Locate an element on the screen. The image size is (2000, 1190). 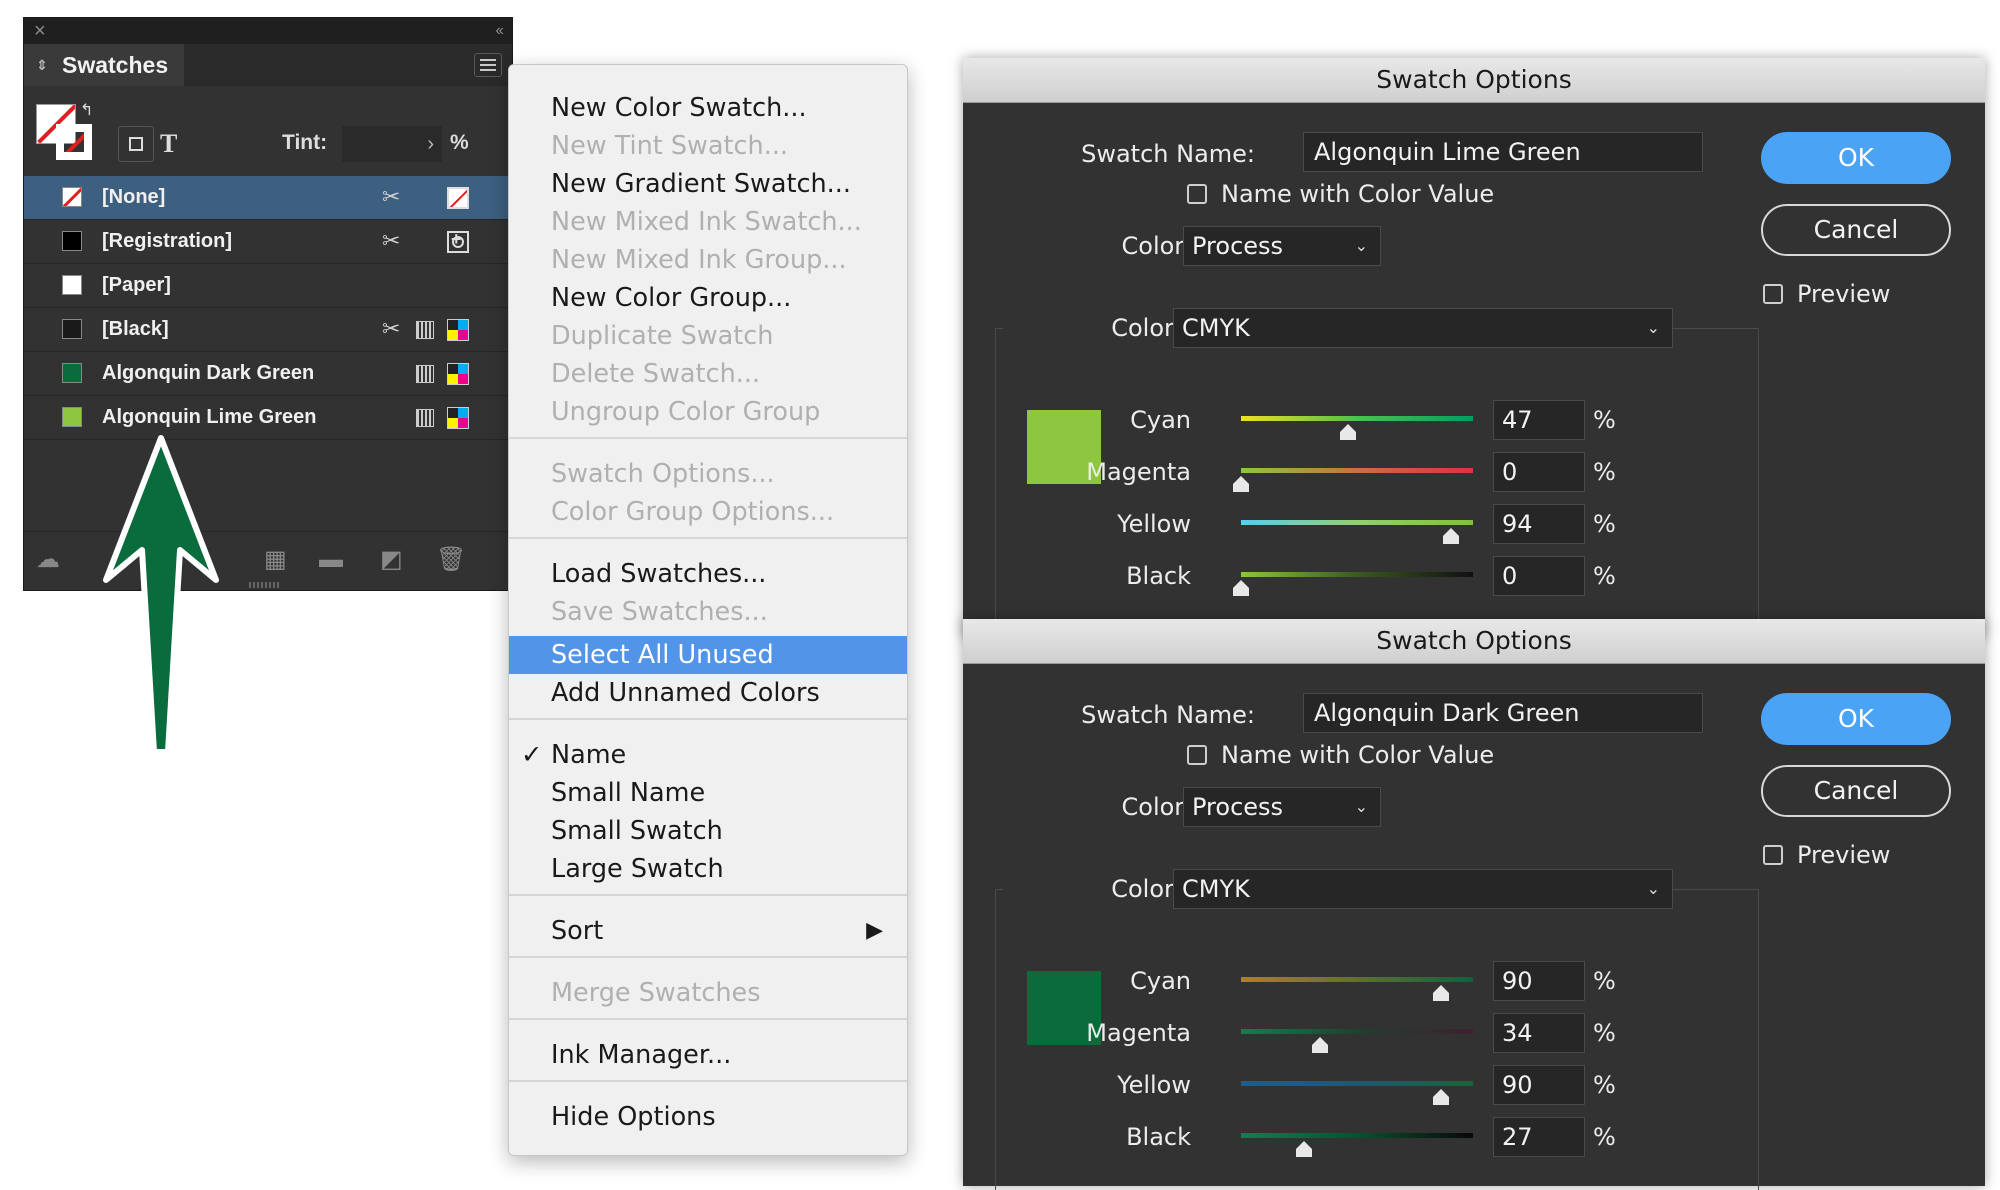
swatch-name-input: Algonquin Dark Green is located at coordinates (1503, 713).